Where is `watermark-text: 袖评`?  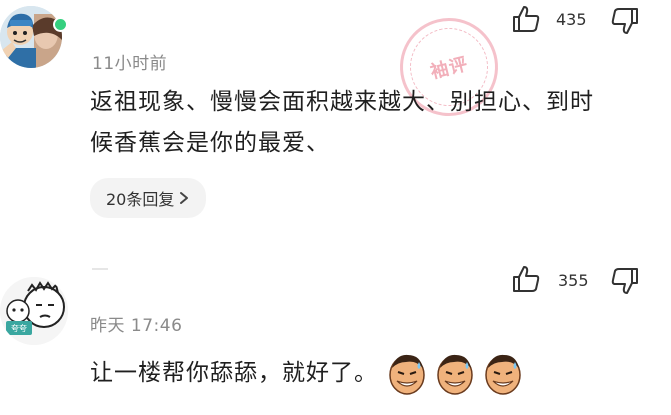 watermark-text: 袖评 is located at coordinates (449, 68).